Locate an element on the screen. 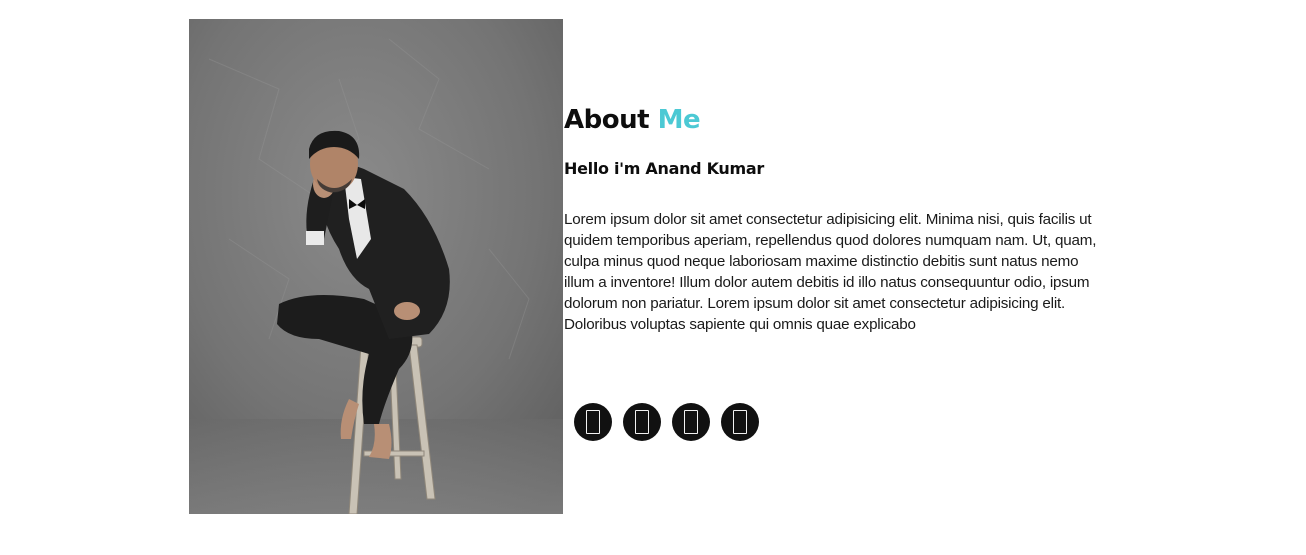 This screenshot has height=555, width=1306. social-links is located at coordinates (666, 422).